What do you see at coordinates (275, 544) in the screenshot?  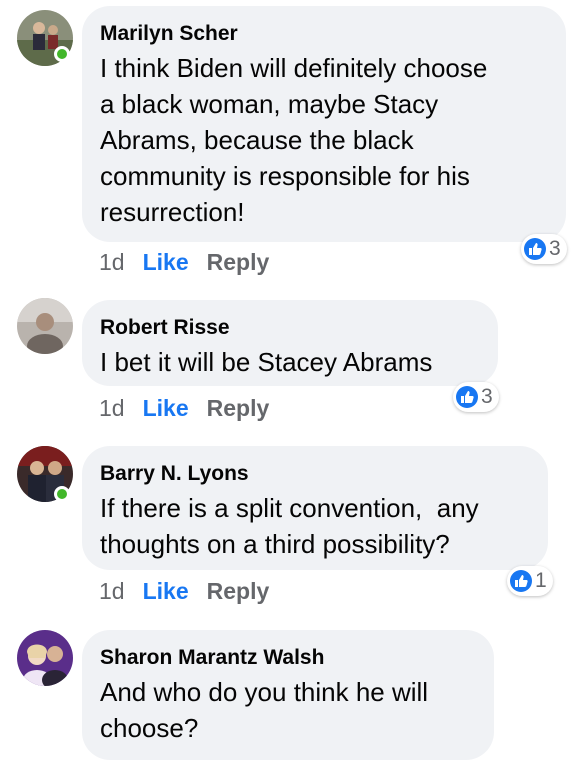 I see `comment-line: thoughts on a third possibility?` at bounding box center [275, 544].